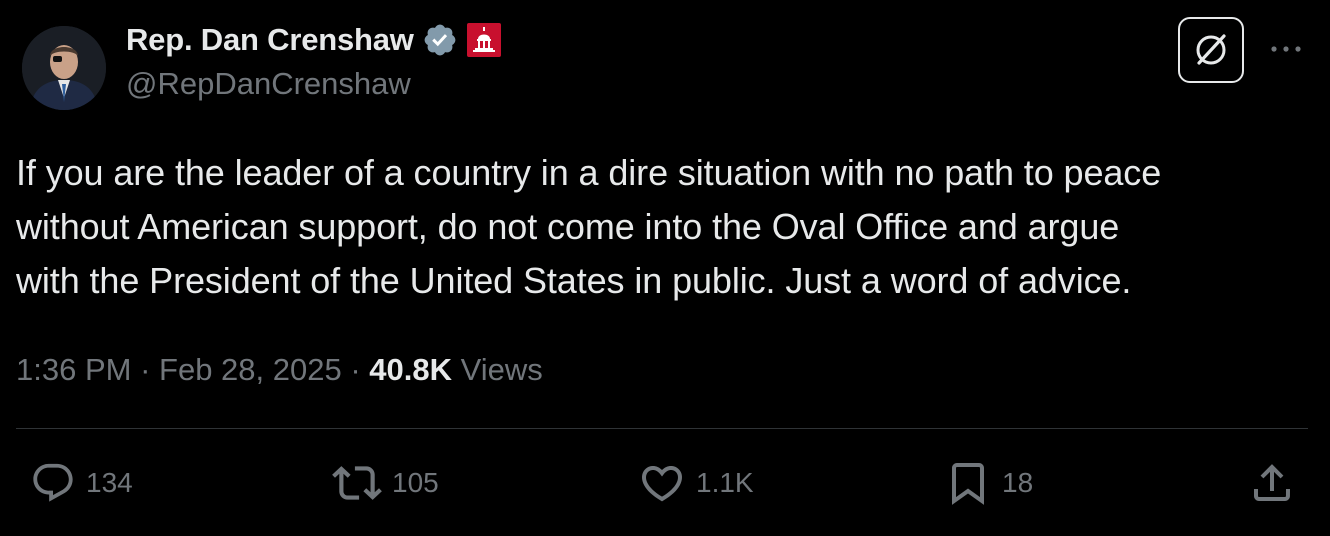  Describe the element at coordinates (73, 370) in the screenshot. I see `tweet-time: 1:36 PM` at that location.